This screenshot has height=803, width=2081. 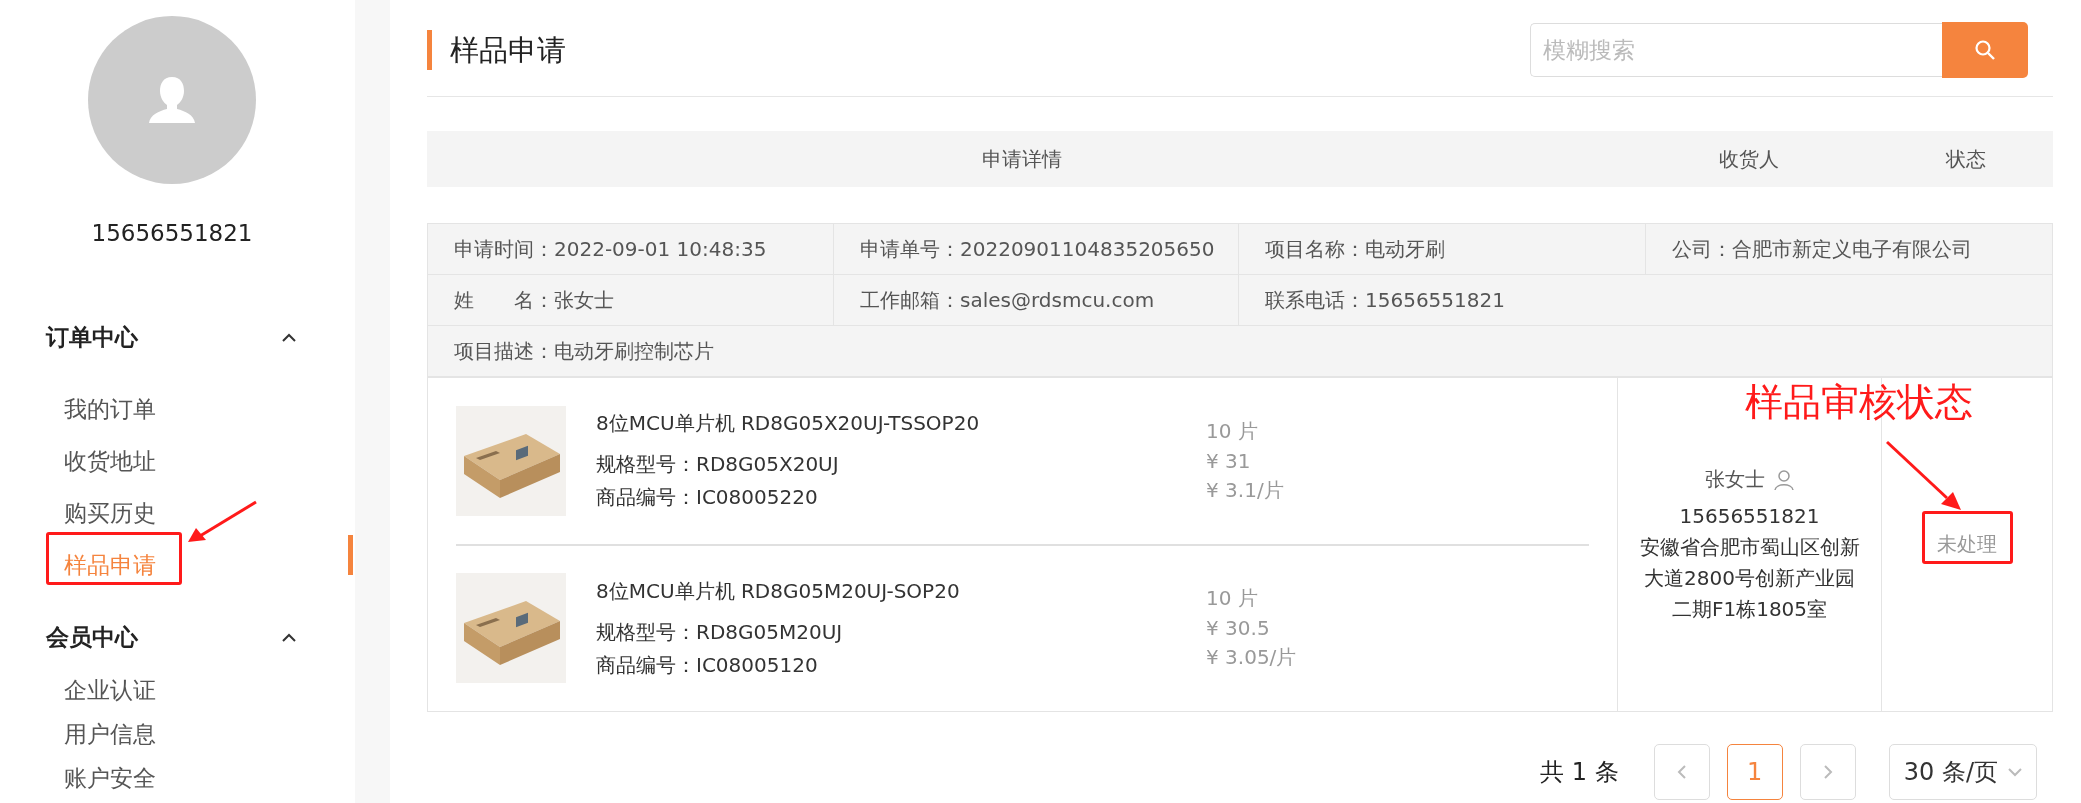 I want to click on info-field: 公司：合肥市新定义电子有限公司, so click(x=1849, y=249).